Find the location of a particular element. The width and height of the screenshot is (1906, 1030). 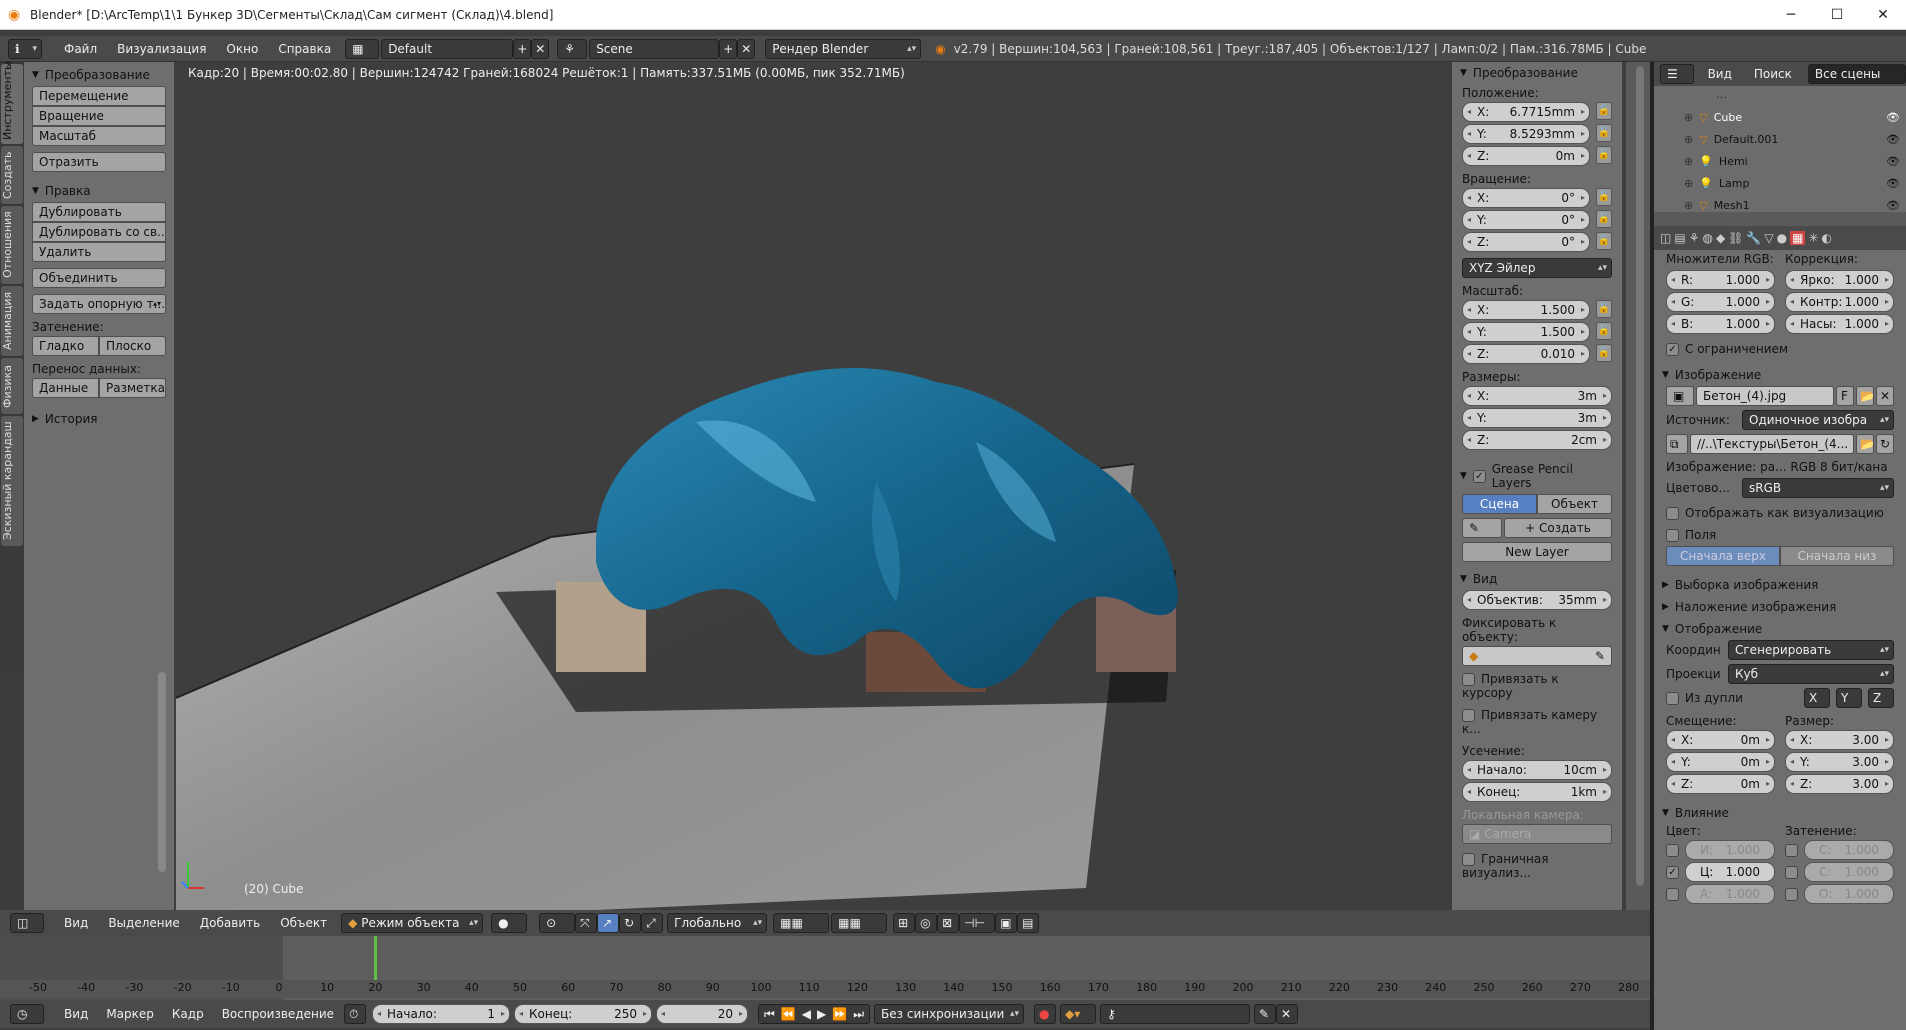

frame-end-field: ◂ Конец: 250 ▸ is located at coordinates (583, 1014).